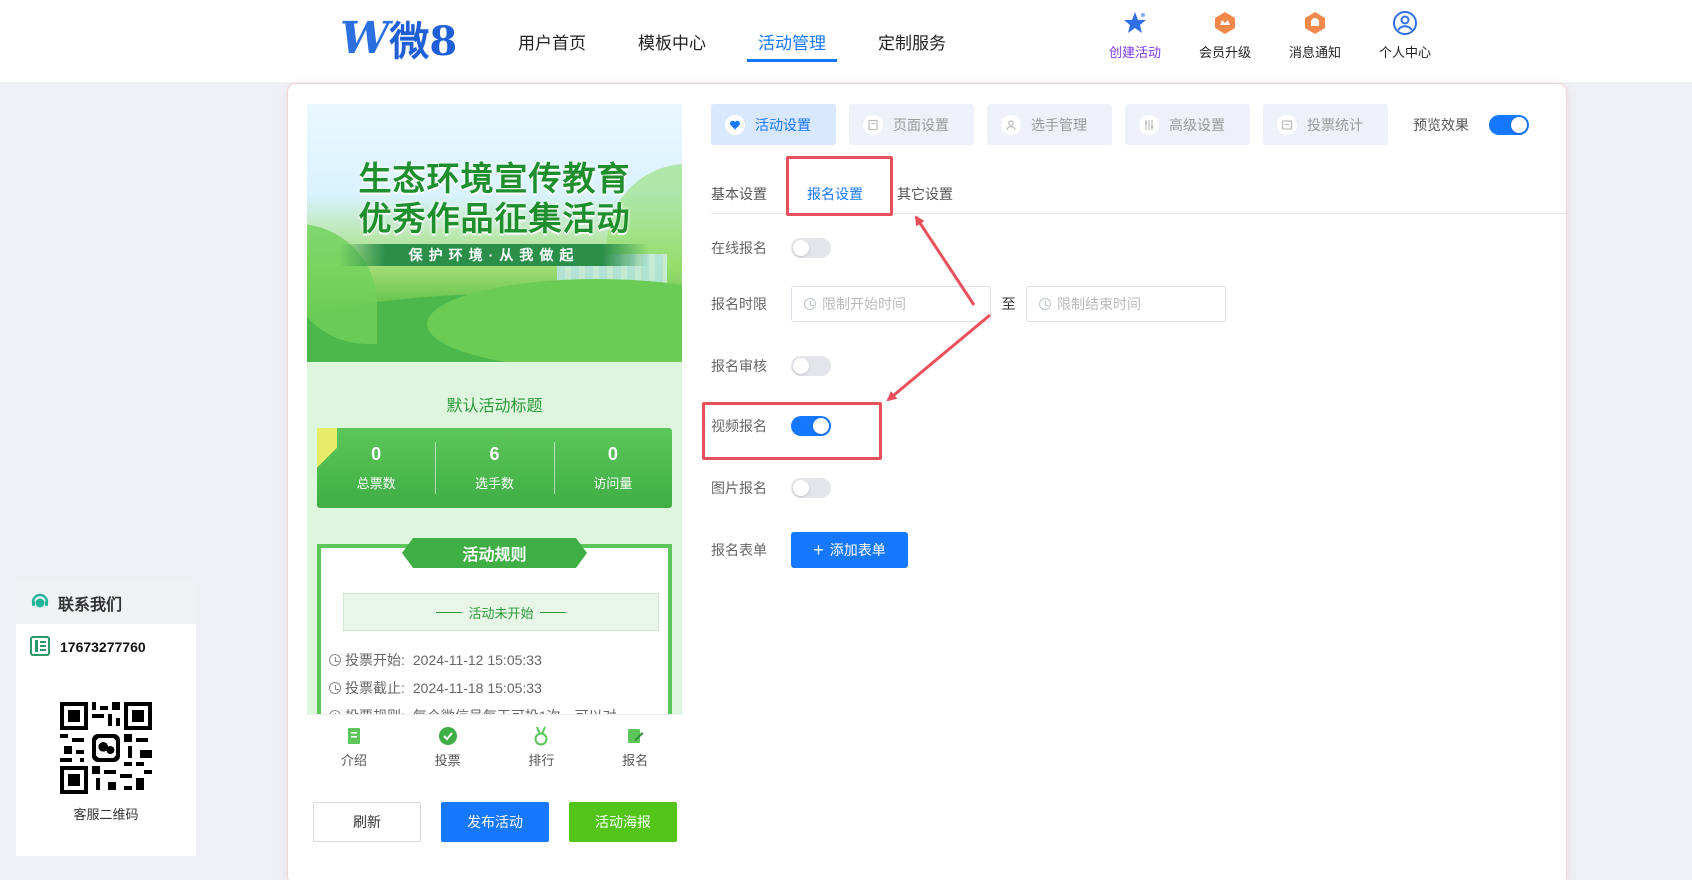  Describe the element at coordinates (494, 406) in the screenshot. I see `activity-title: 默认活动标题` at that location.